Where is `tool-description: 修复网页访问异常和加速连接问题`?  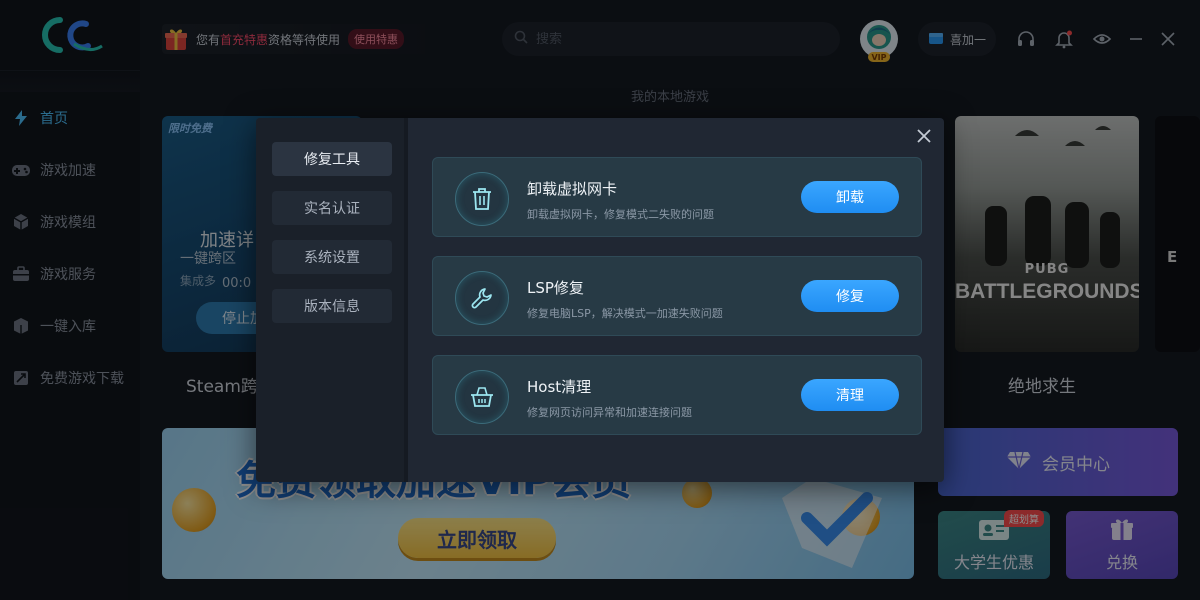 tool-description: 修复网页访问异常和加速连接问题 is located at coordinates (609, 412).